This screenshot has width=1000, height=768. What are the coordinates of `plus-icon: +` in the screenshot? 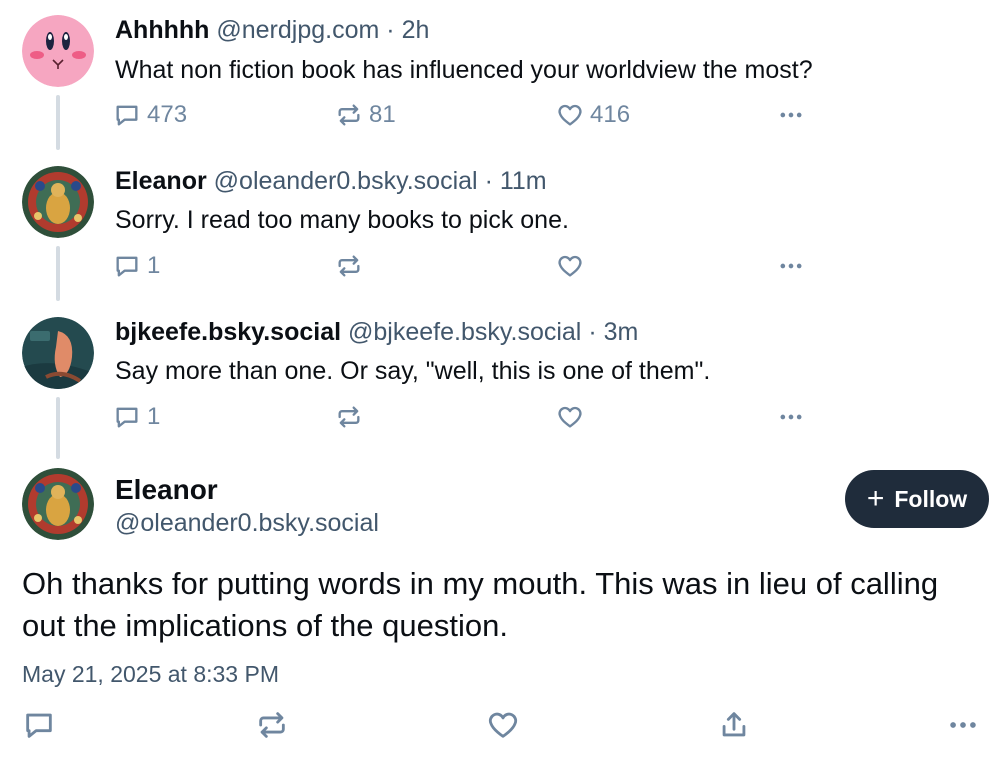 It's located at (875, 498).